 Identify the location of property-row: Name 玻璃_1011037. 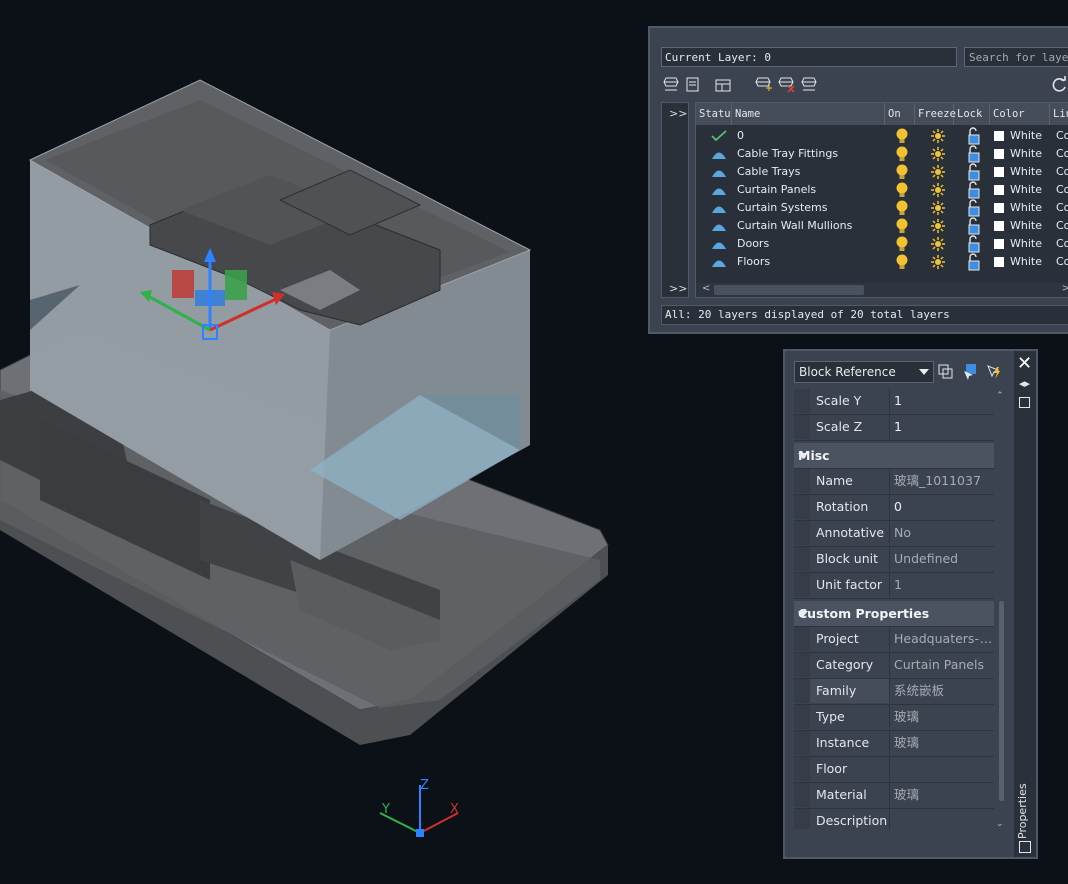
(894, 482).